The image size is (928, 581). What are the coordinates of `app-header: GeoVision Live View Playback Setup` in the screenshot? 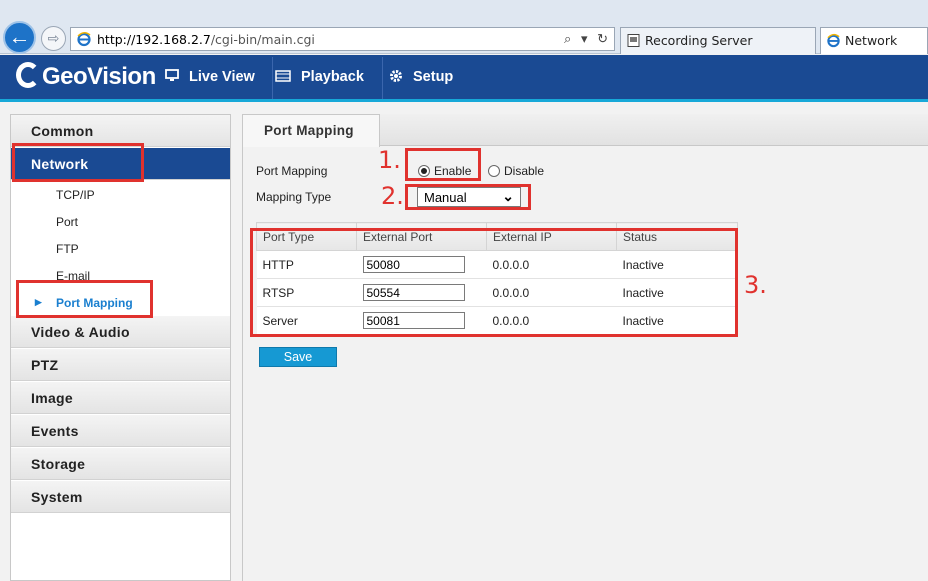 It's located at (464, 78).